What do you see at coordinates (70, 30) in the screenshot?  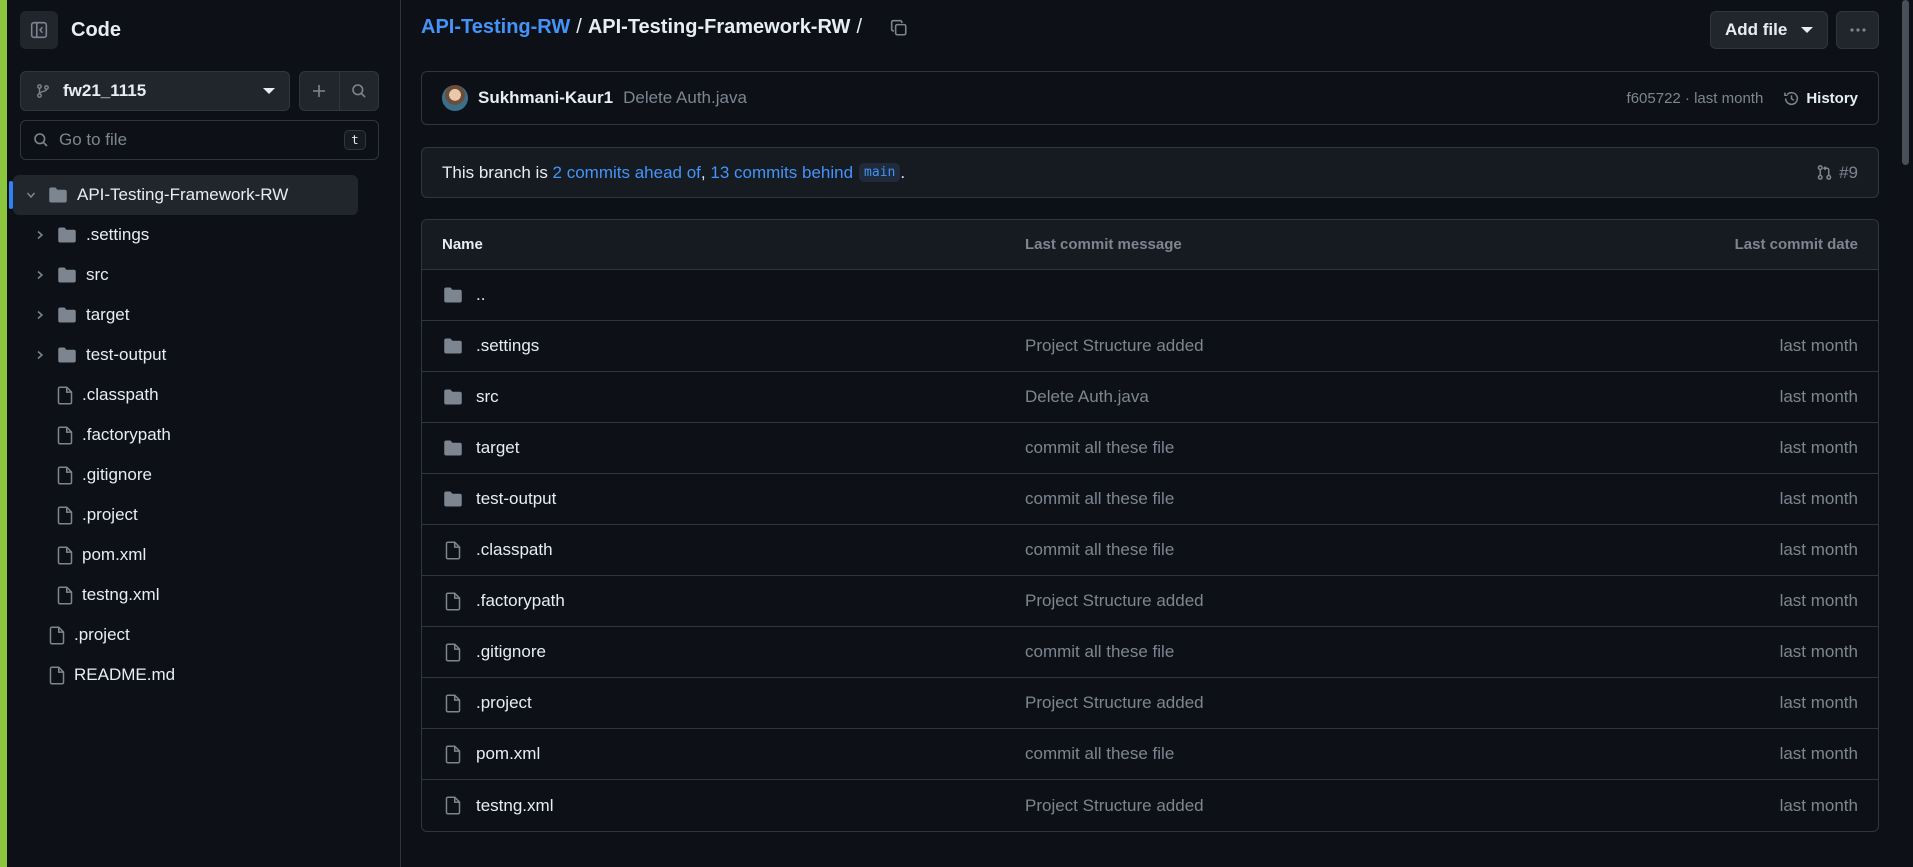 I see `sidebar-header: Code` at bounding box center [70, 30].